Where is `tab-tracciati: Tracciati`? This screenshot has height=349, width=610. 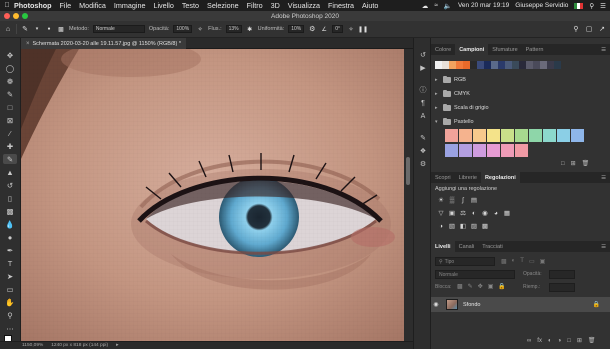 tab-tracciati: Tracciati is located at coordinates (492, 246).